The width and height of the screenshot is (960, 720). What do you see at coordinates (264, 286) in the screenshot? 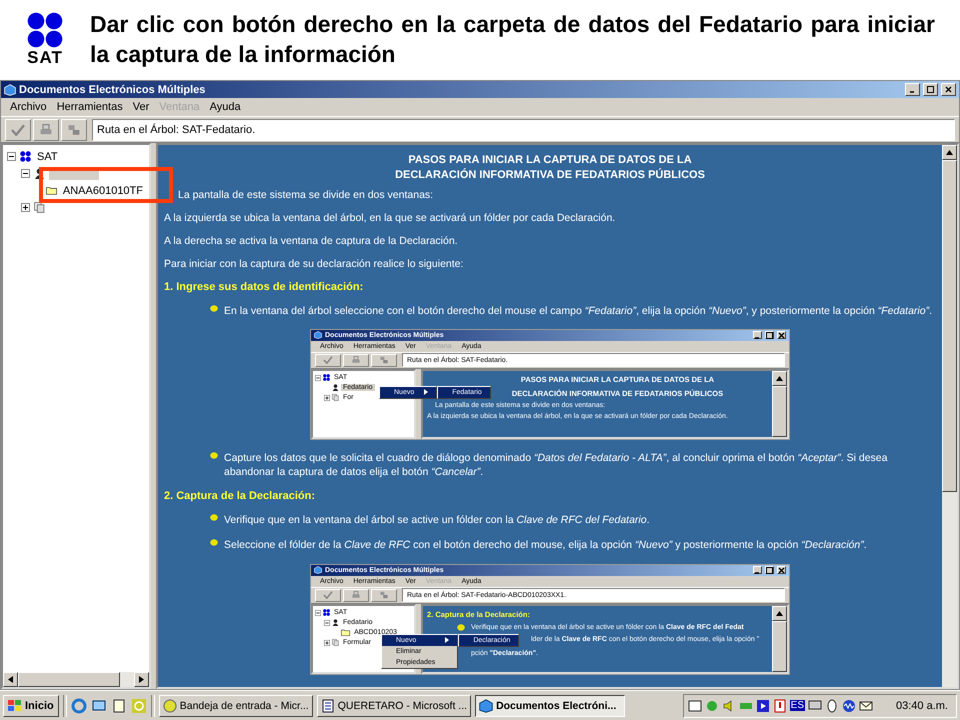
I see `section-heading: 1. Ingrese sus datos de identificación:` at bounding box center [264, 286].